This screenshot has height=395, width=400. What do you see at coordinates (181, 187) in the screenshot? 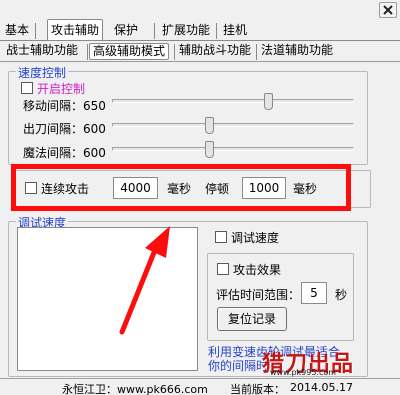
I see `highlight-annotation-box` at bounding box center [181, 187].